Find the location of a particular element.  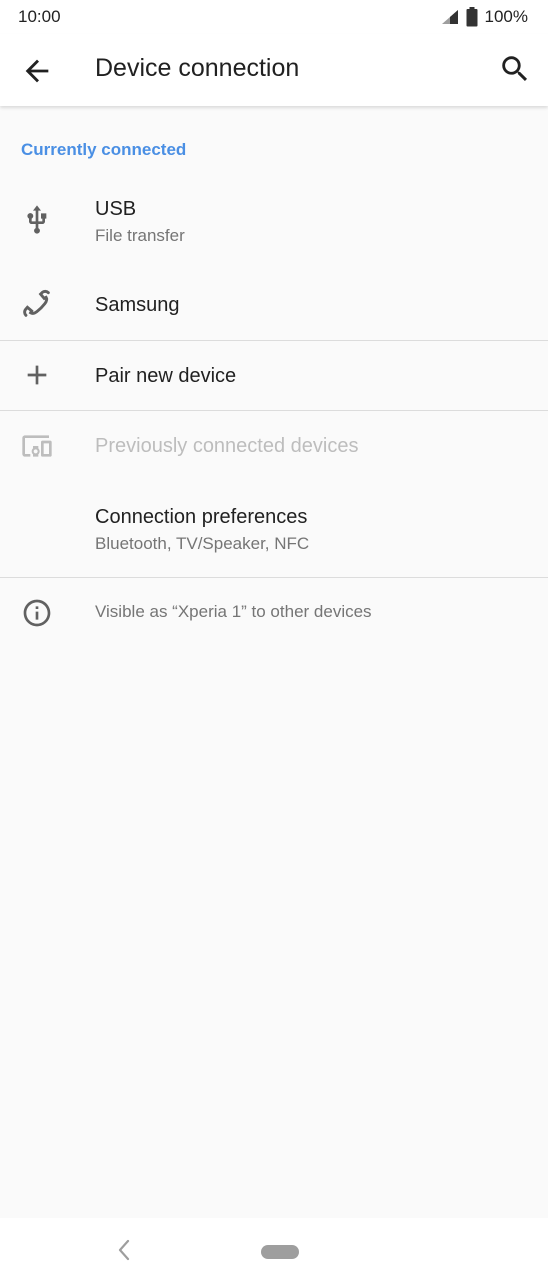

status-icons: 100% is located at coordinates (484, 17).